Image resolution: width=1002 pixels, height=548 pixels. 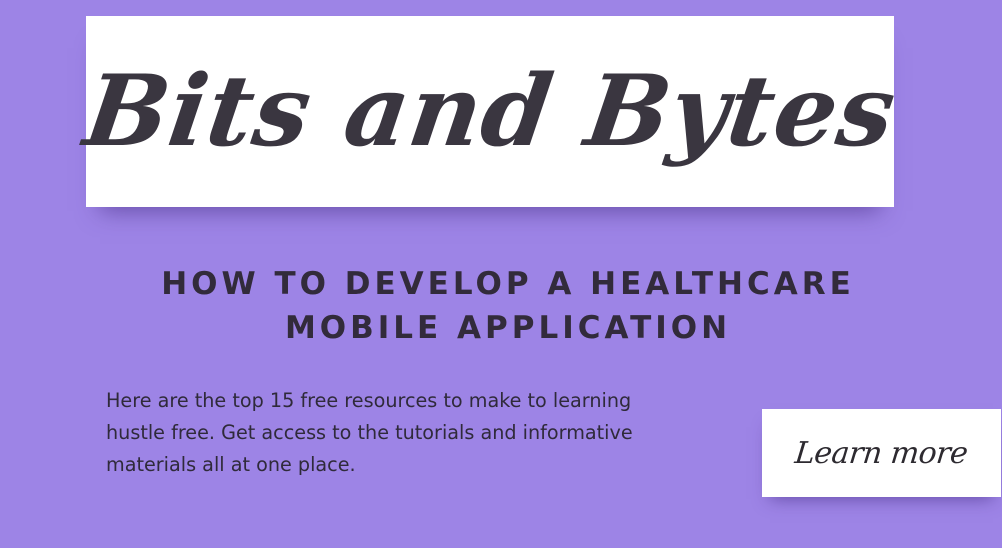 I want to click on learn-more-label: Learn more, so click(x=881, y=453).